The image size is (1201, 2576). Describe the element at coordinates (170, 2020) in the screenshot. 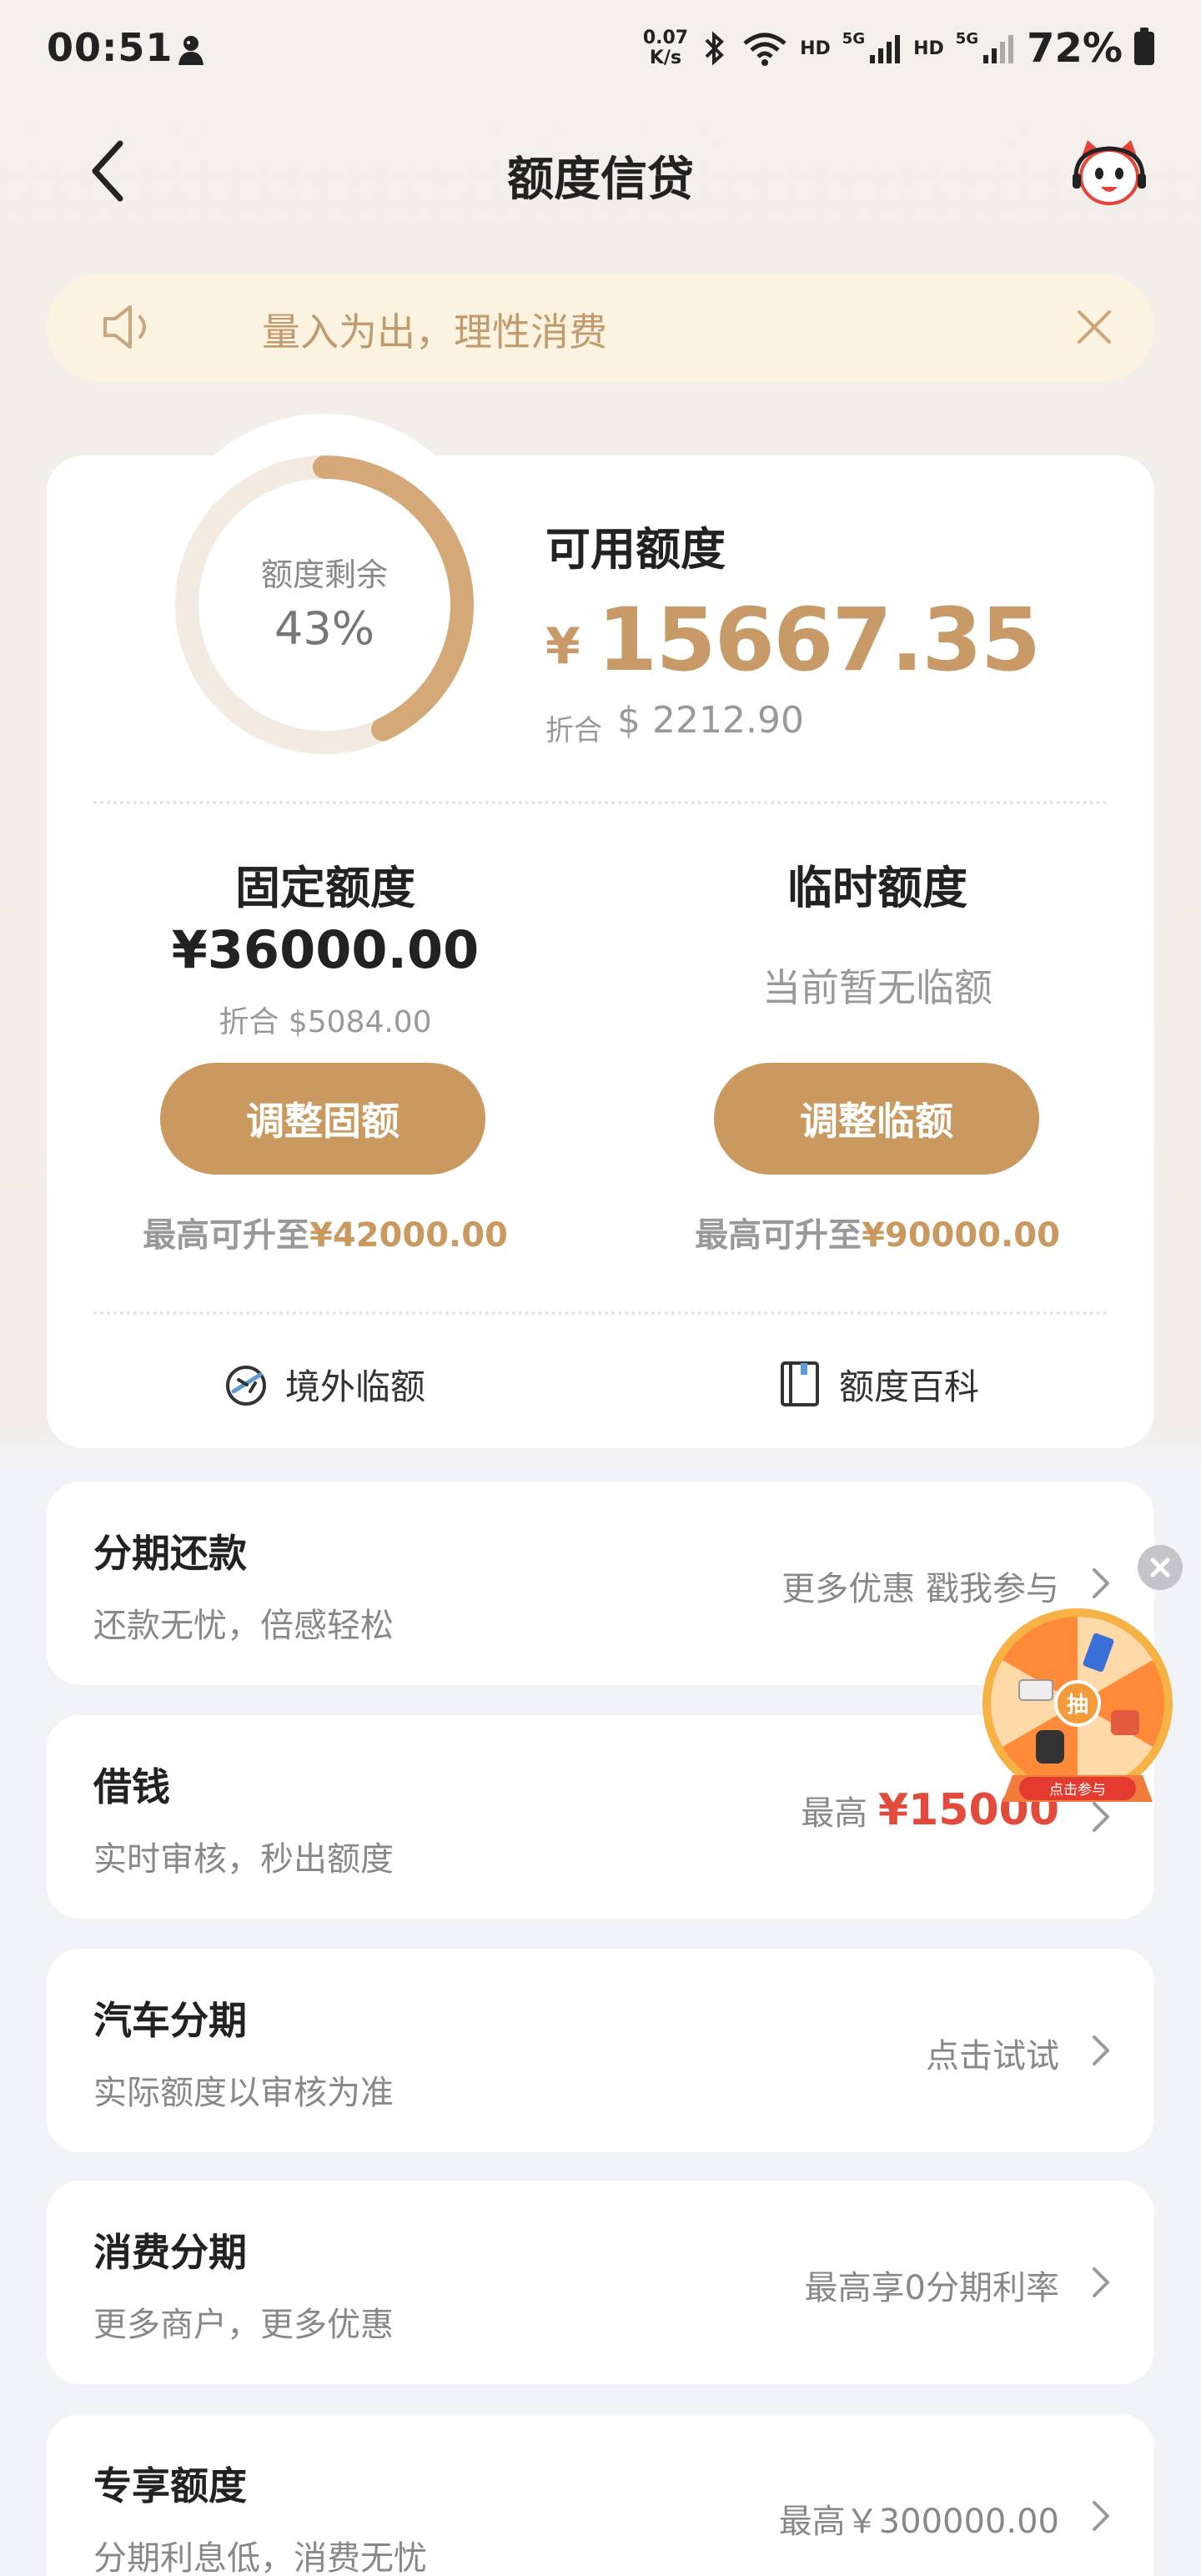

I see `item-title: 汽车分期` at that location.